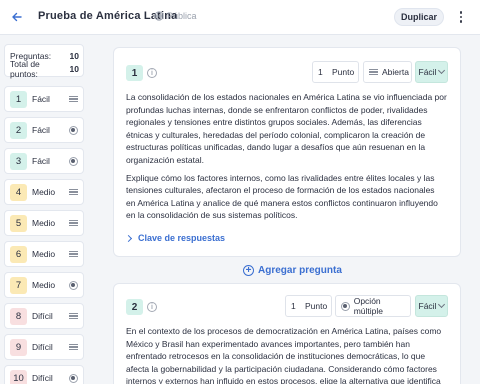 The height and width of the screenshot is (384, 480). I want to click on question-type-selector: Opción múltiple, so click(373, 306).